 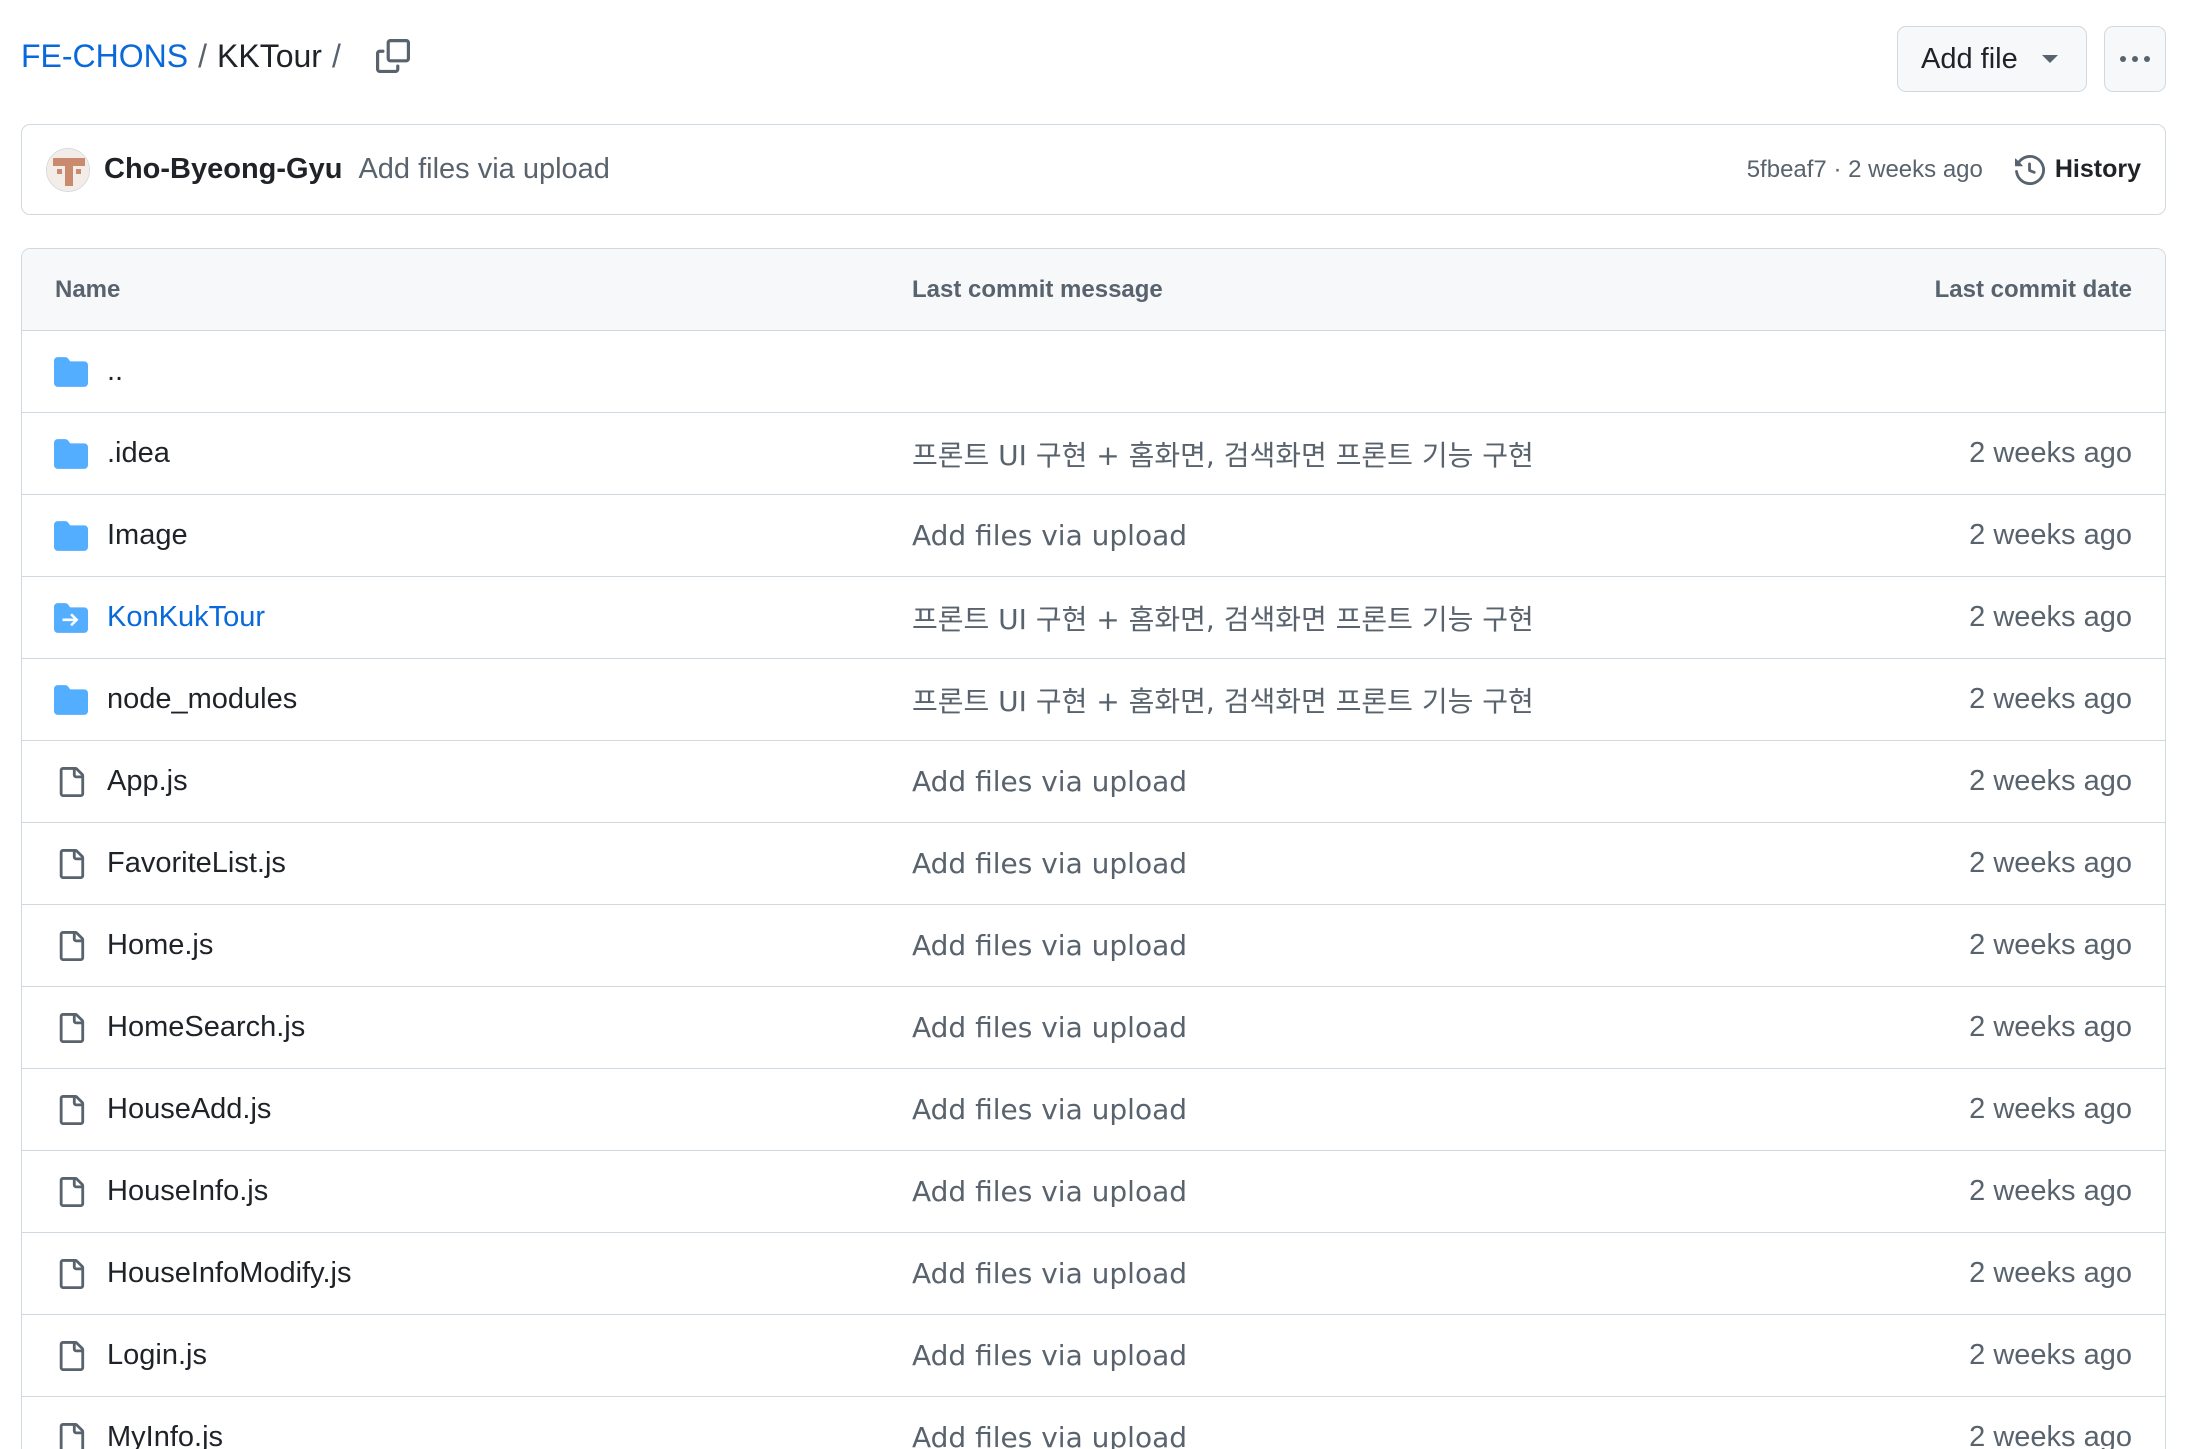 I want to click on file-name-link: node_modules, so click(x=202, y=699).